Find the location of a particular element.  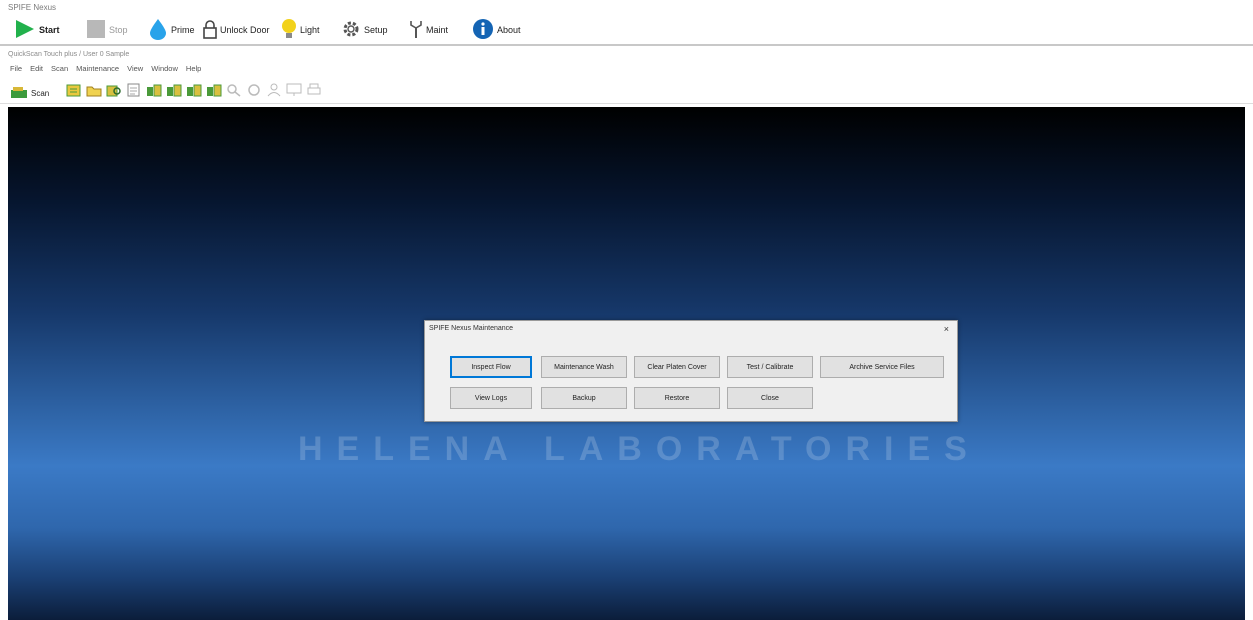

print-disabled-icon is located at coordinates (314, 90).